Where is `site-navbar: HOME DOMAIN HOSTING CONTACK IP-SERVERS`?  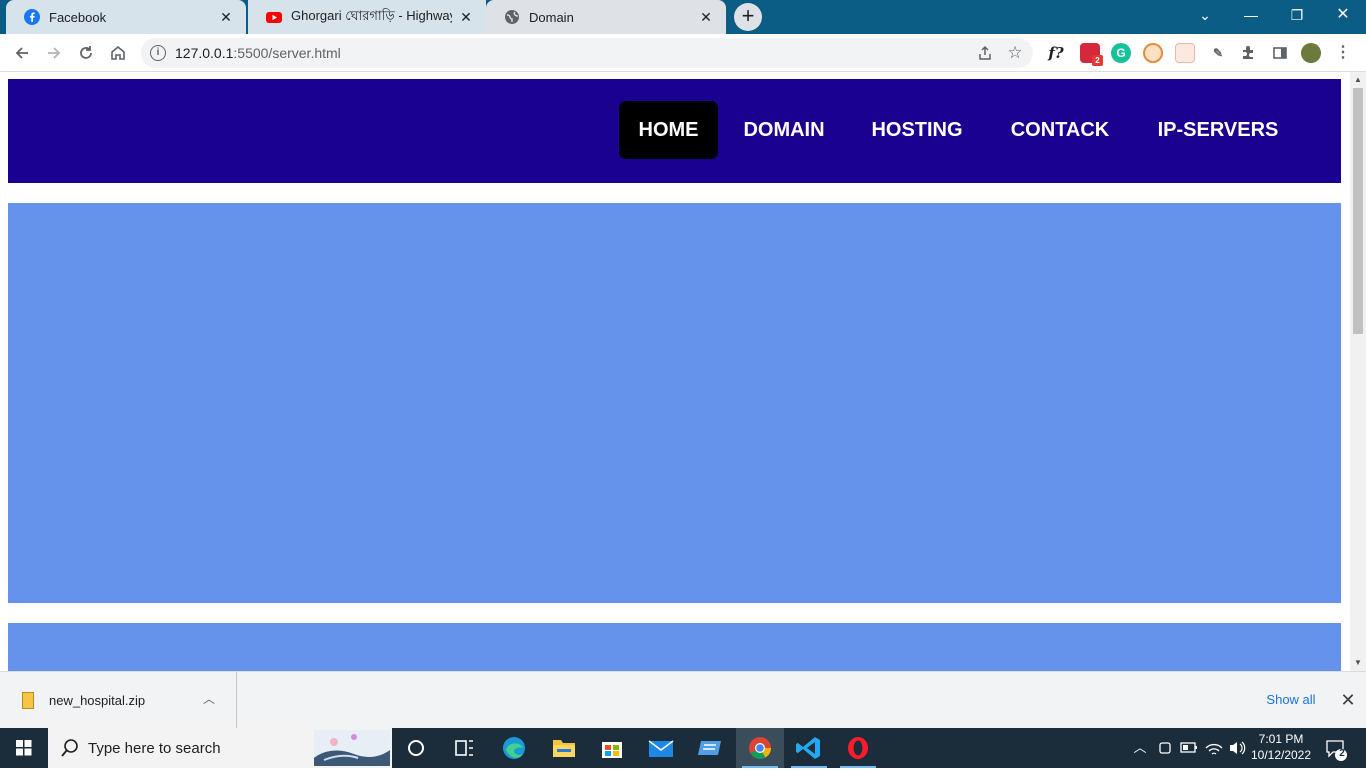 site-navbar: HOME DOMAIN HOSTING CONTACK IP-SERVERS is located at coordinates (674, 131).